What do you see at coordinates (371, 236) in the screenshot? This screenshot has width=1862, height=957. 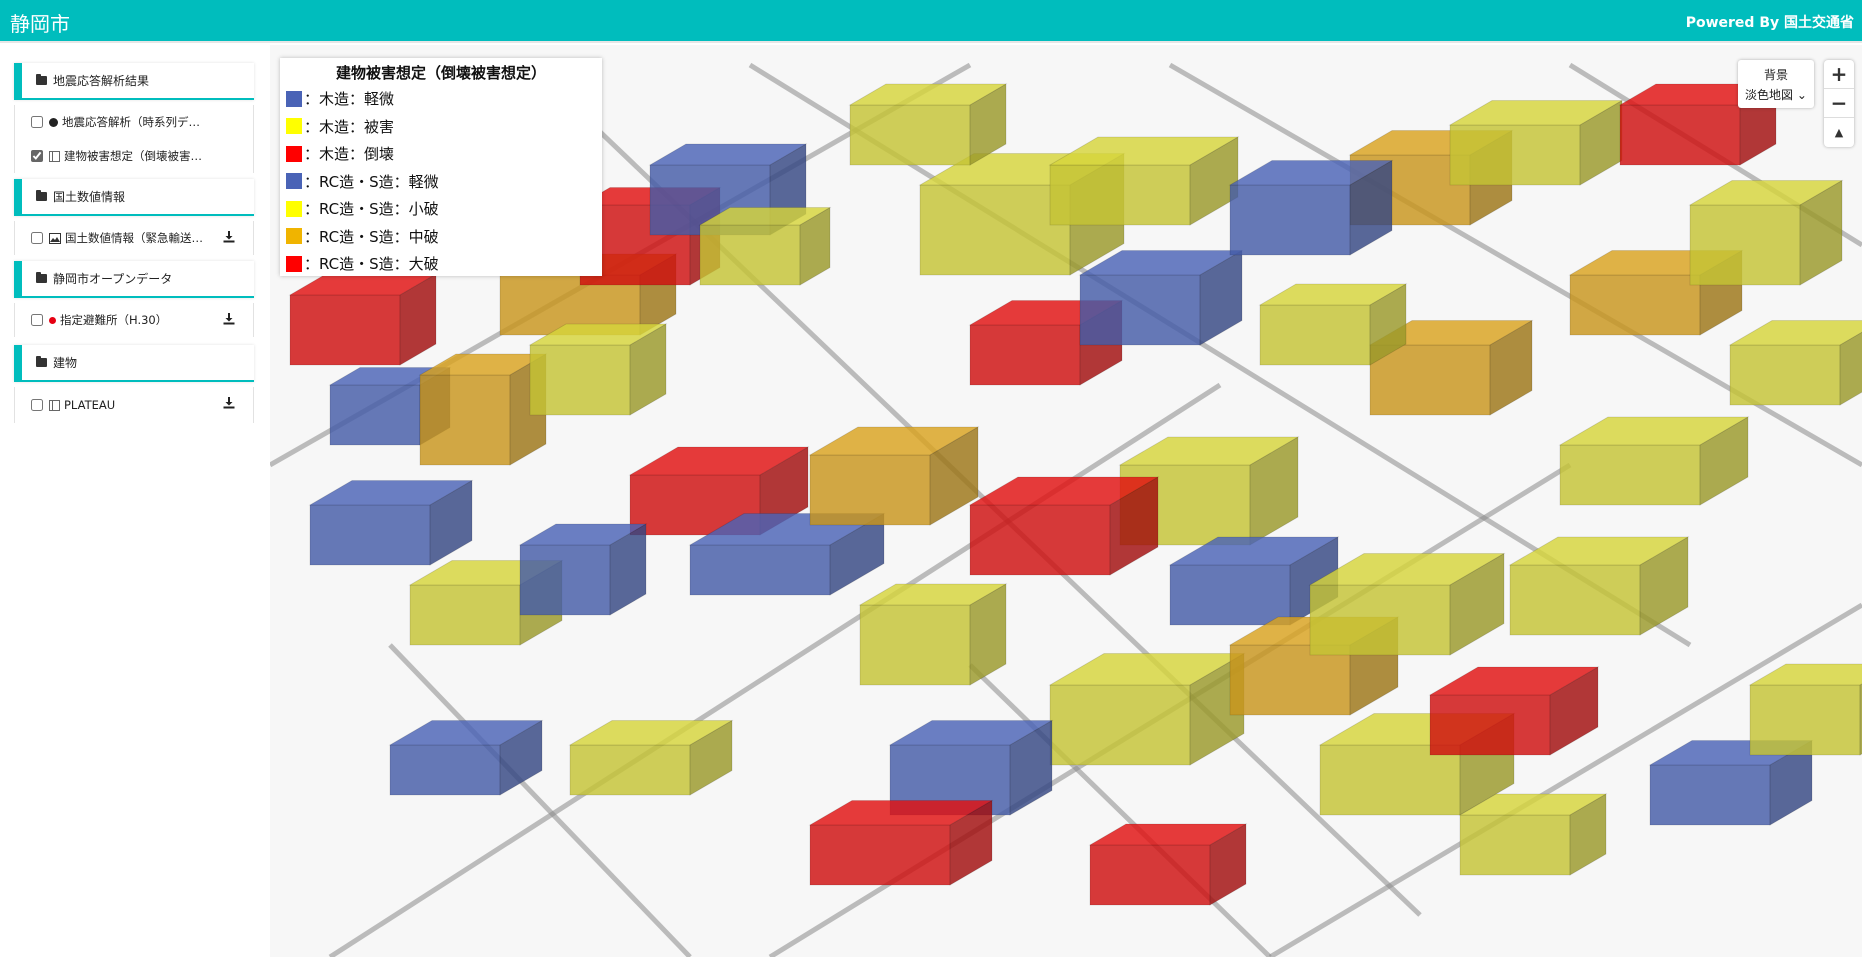 I see `legend-label: ：RC造・S造：中破` at bounding box center [371, 236].